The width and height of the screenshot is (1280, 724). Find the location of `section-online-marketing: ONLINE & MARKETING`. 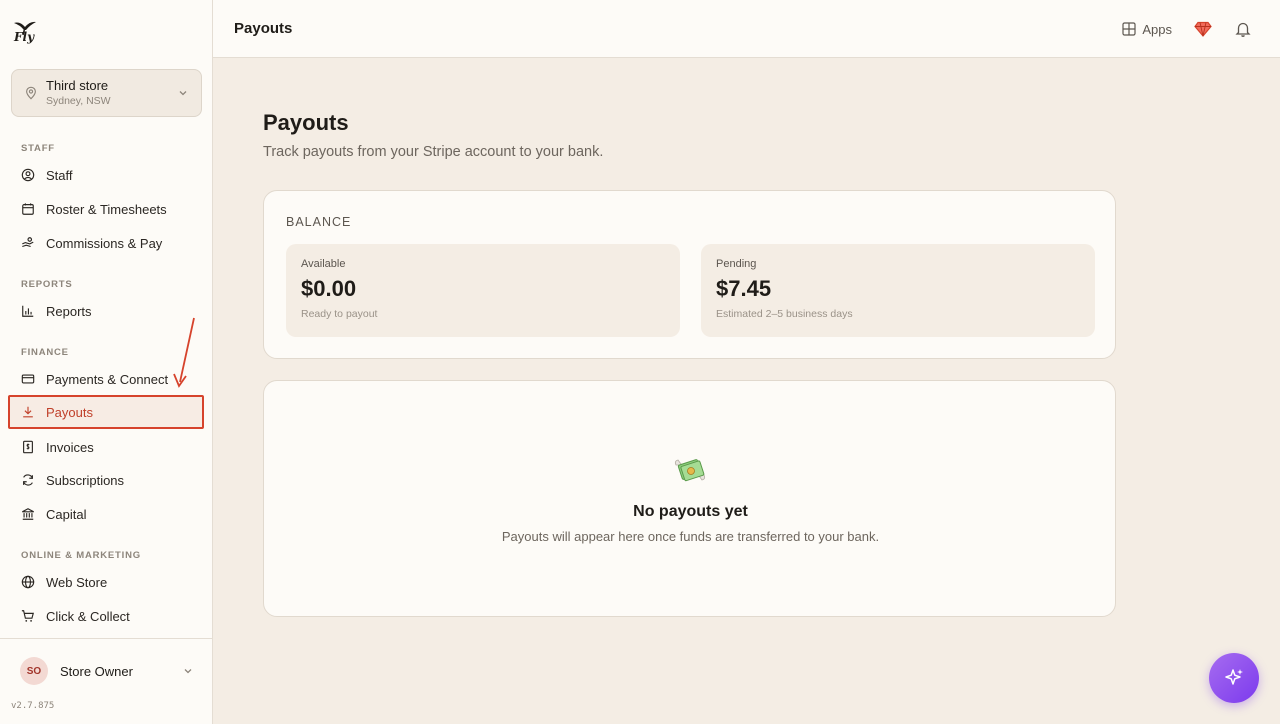

section-online-marketing: ONLINE & MARKETING is located at coordinates (81, 555).